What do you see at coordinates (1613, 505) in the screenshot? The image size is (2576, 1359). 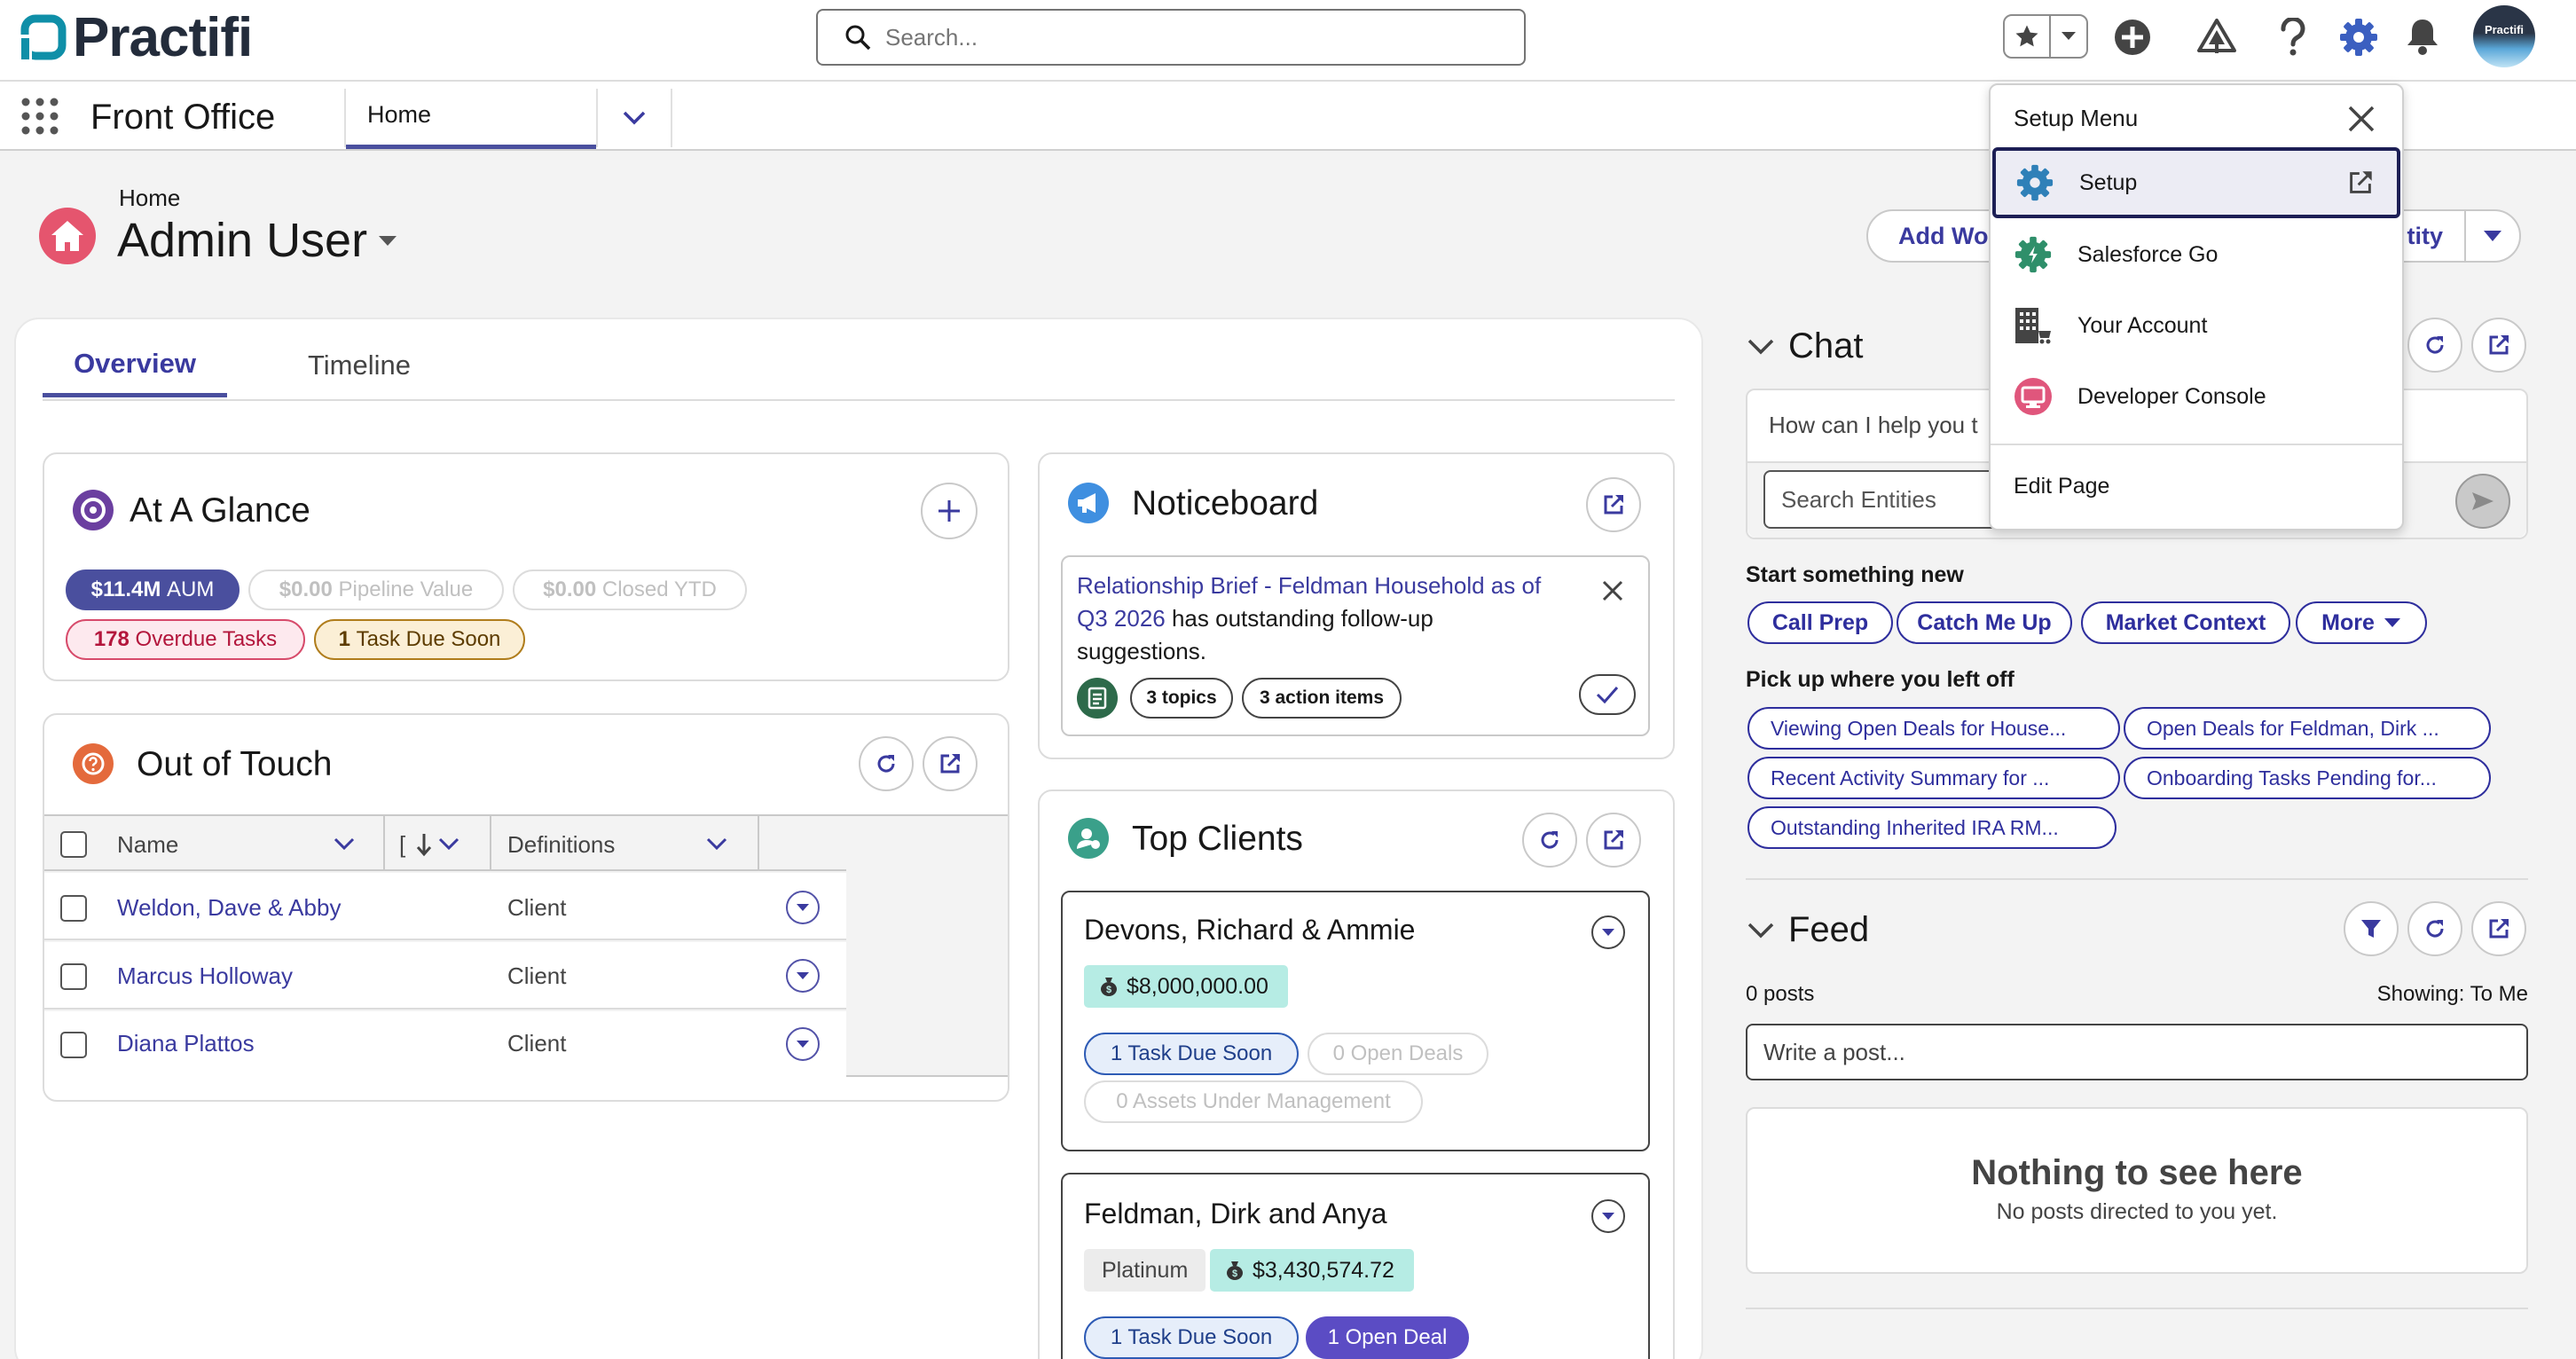 I see `open-noticeboard-button` at bounding box center [1613, 505].